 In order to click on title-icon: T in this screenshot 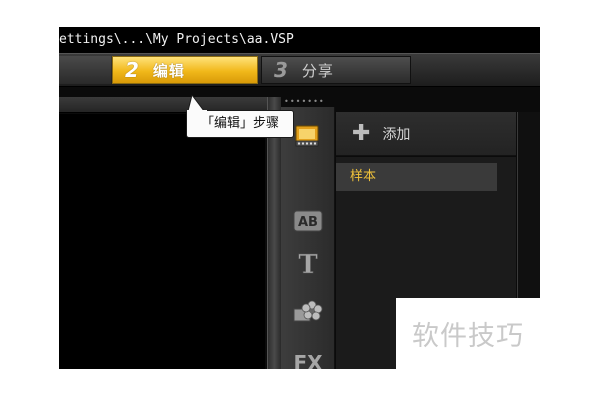, I will do `click(308, 263)`.